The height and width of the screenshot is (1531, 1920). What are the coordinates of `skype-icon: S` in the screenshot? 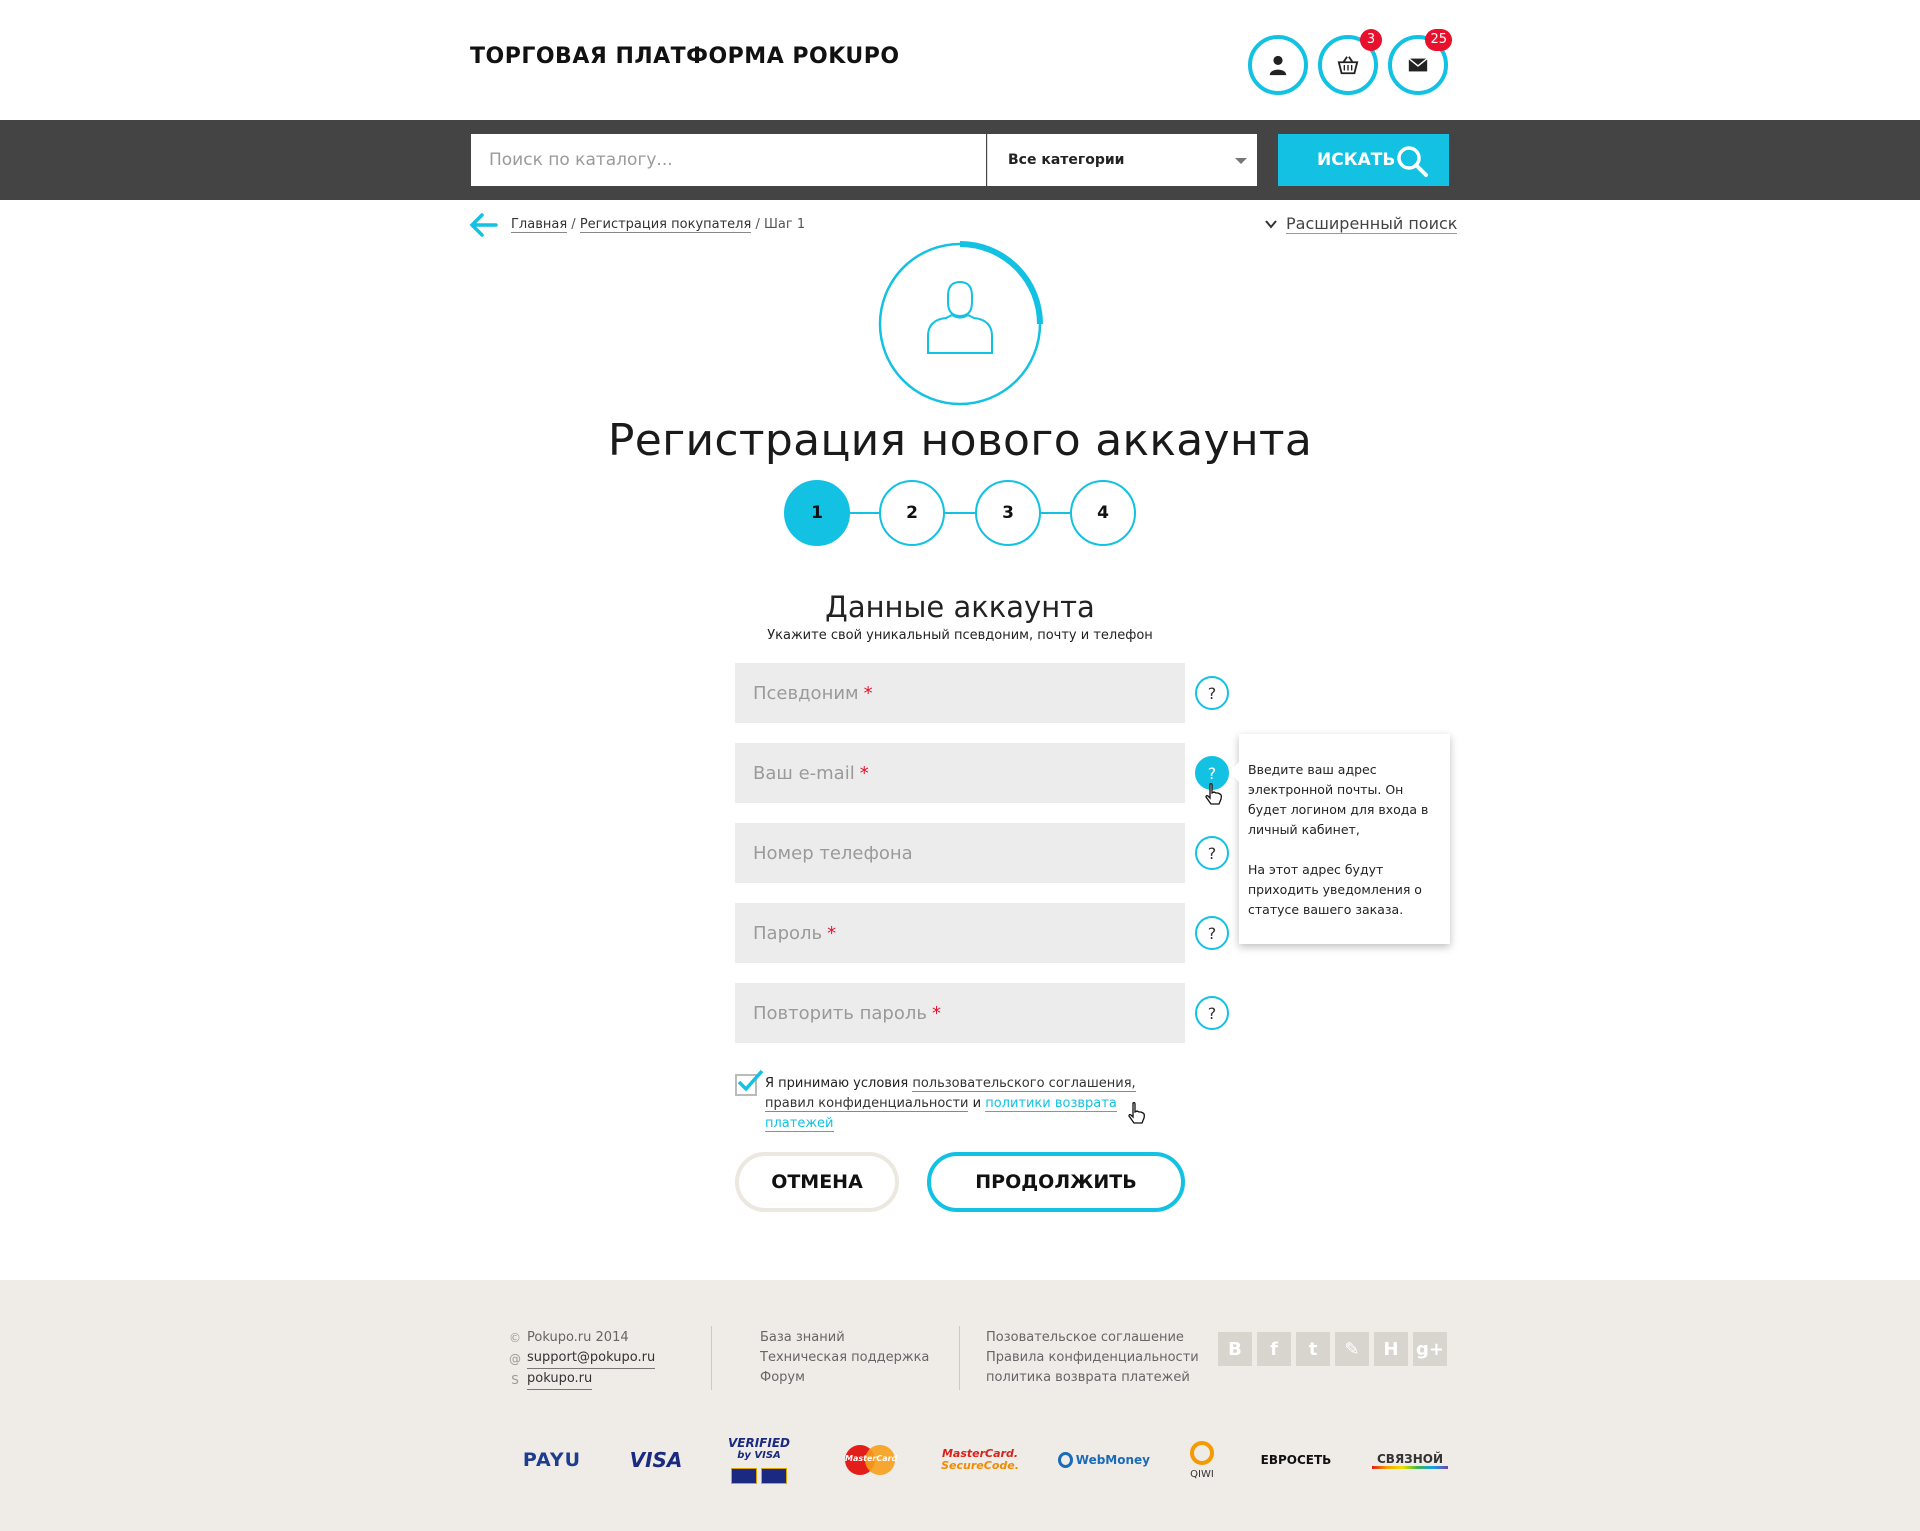 It's located at (515, 1379).